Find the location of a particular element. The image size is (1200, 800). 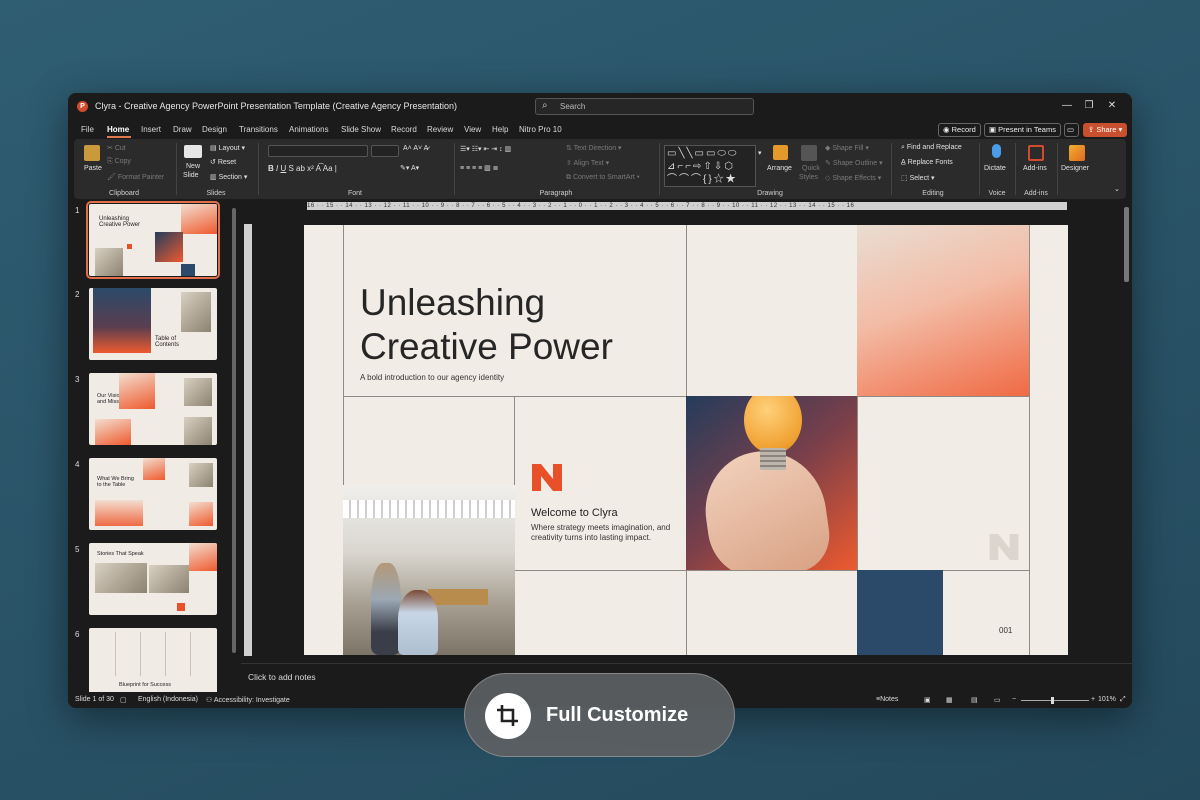

welcome-heading: Welcome to Clyra is located at coordinates (574, 513).